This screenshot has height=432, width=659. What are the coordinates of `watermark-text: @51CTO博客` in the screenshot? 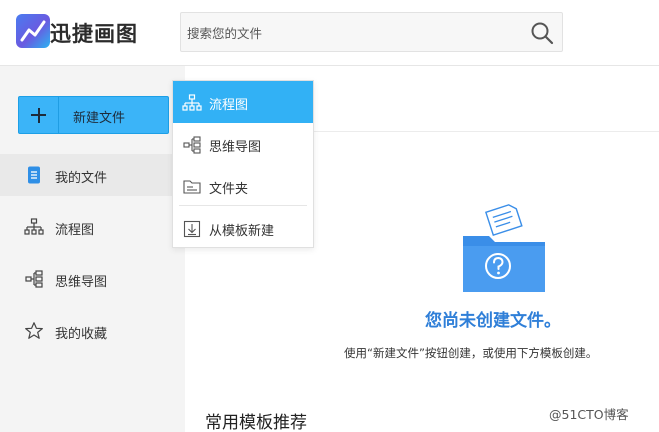 It's located at (589, 414).